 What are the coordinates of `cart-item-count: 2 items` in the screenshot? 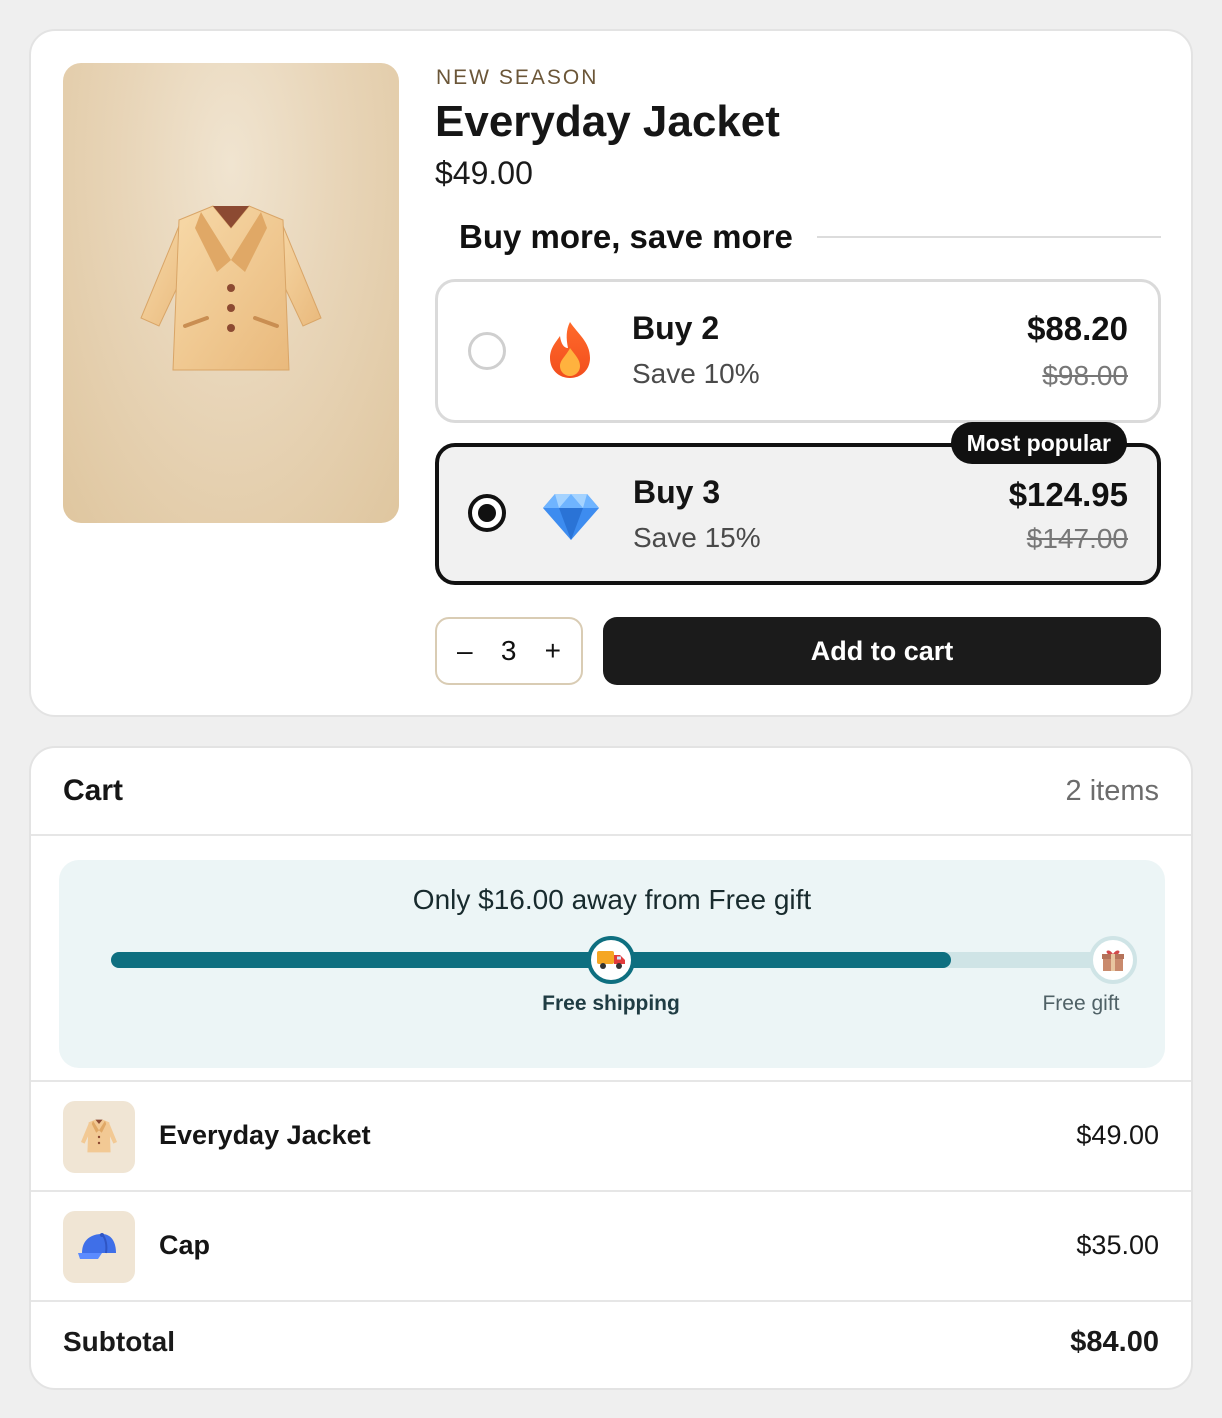 It's located at (1112, 791).